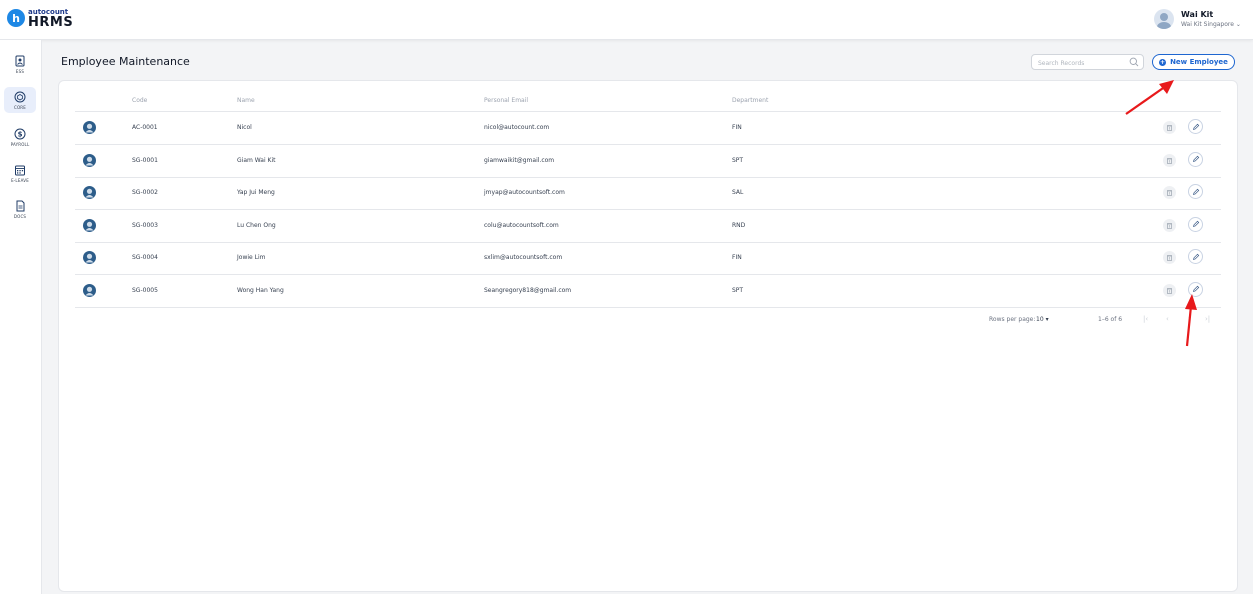 The height and width of the screenshot is (594, 1253). I want to click on column-header-name: Name, so click(246, 100).